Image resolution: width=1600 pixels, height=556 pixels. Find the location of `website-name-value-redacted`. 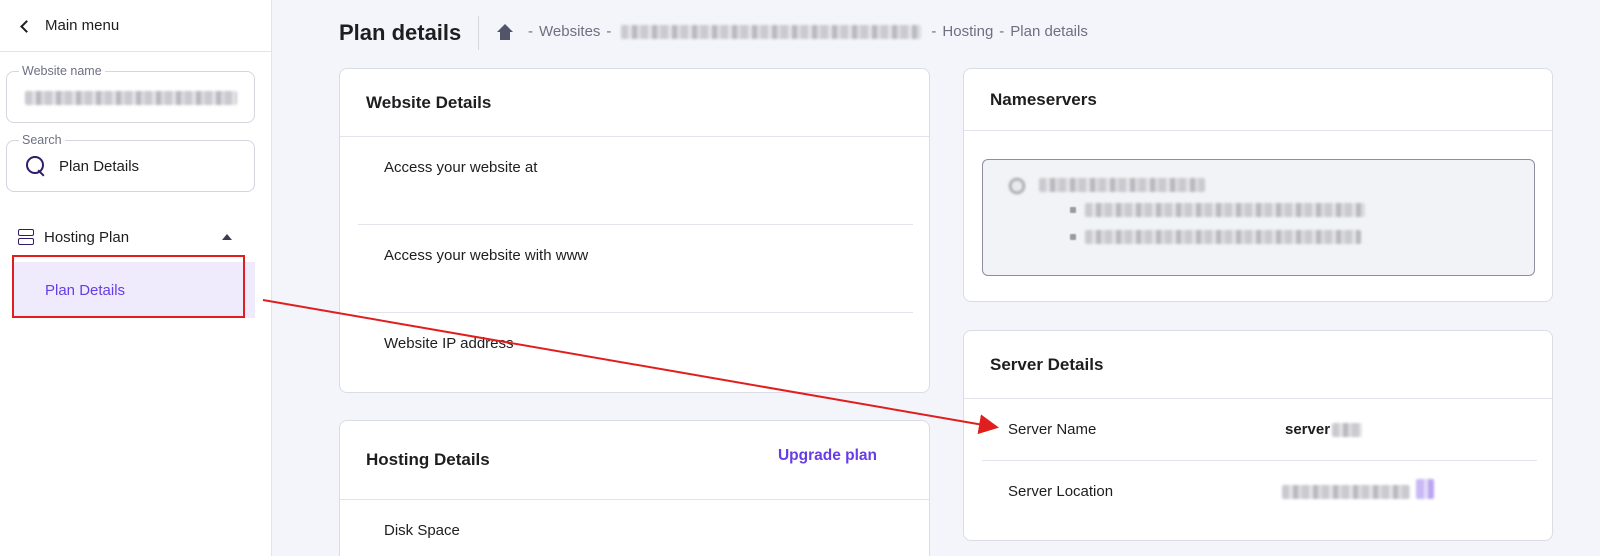

website-name-value-redacted is located at coordinates (131, 98).